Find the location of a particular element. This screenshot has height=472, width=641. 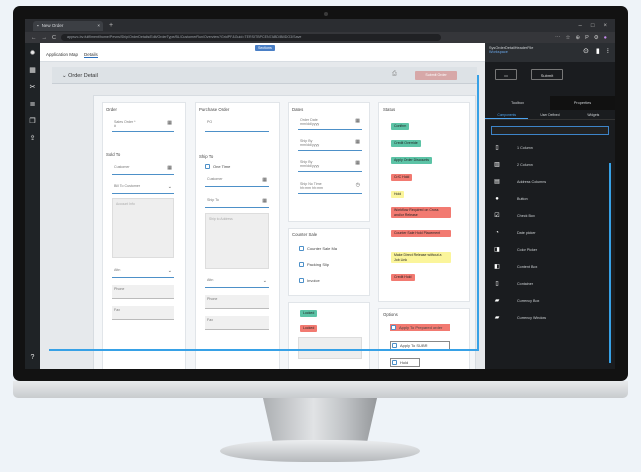

zoom-icon: ⊕ is located at coordinates (577, 38).